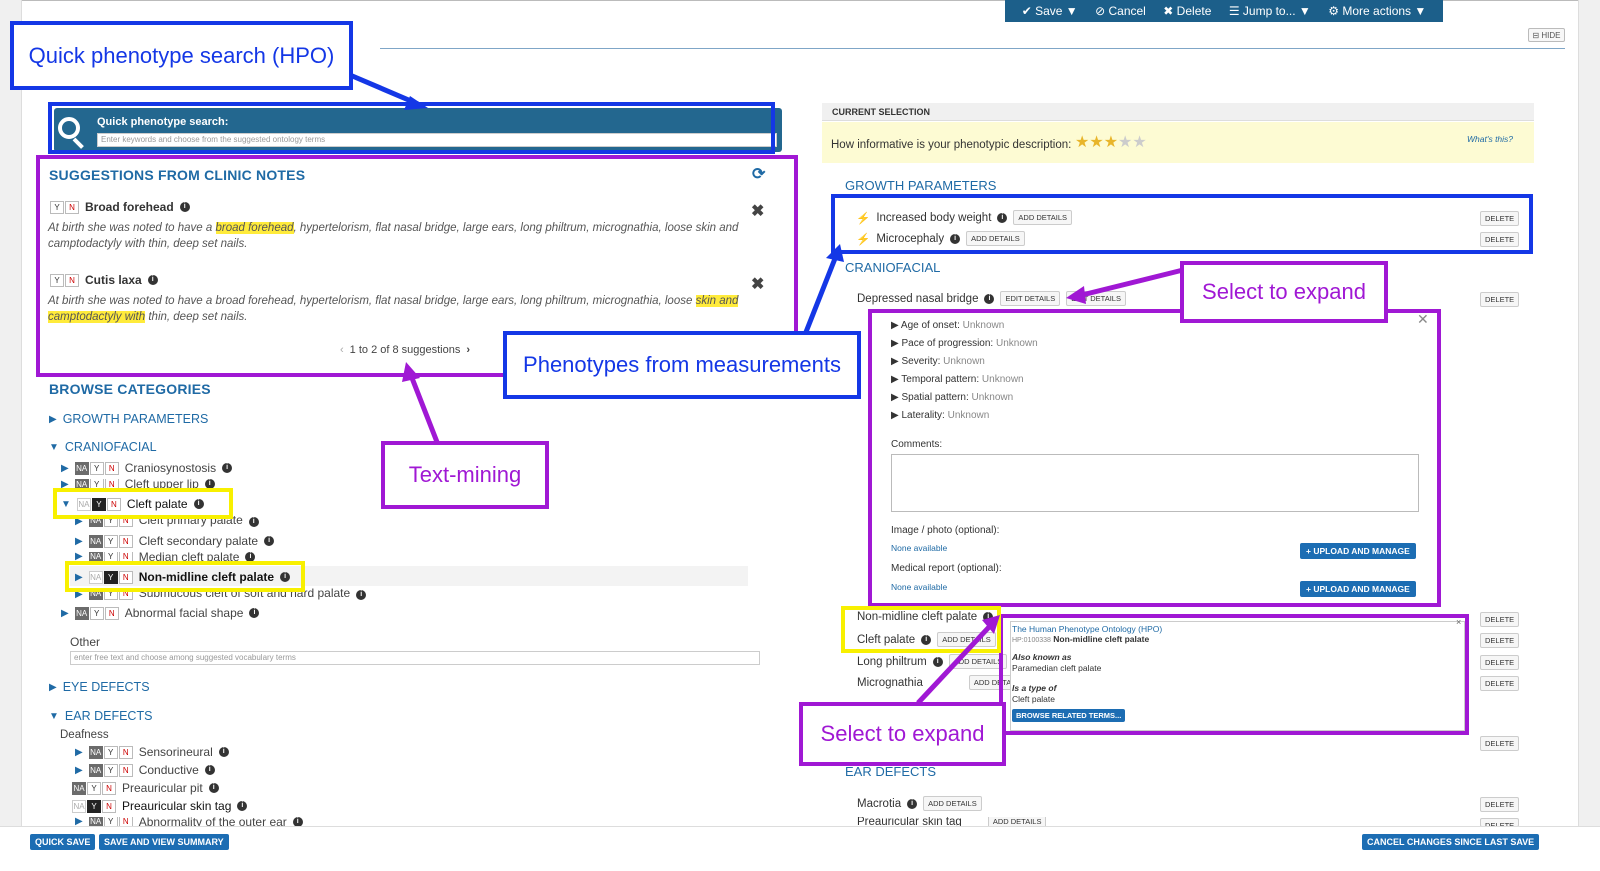 The image size is (1600, 871). Describe the element at coordinates (424, 410) in the screenshot. I see `arrow-to-text-mining` at that location.